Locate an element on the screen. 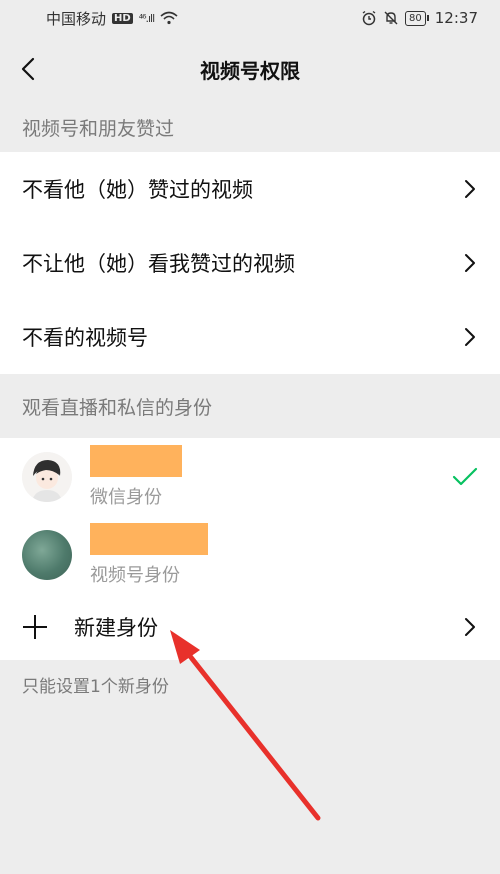  row-hide-their-liked-videos: 不看他（她）赞过的视频 is located at coordinates (250, 189).